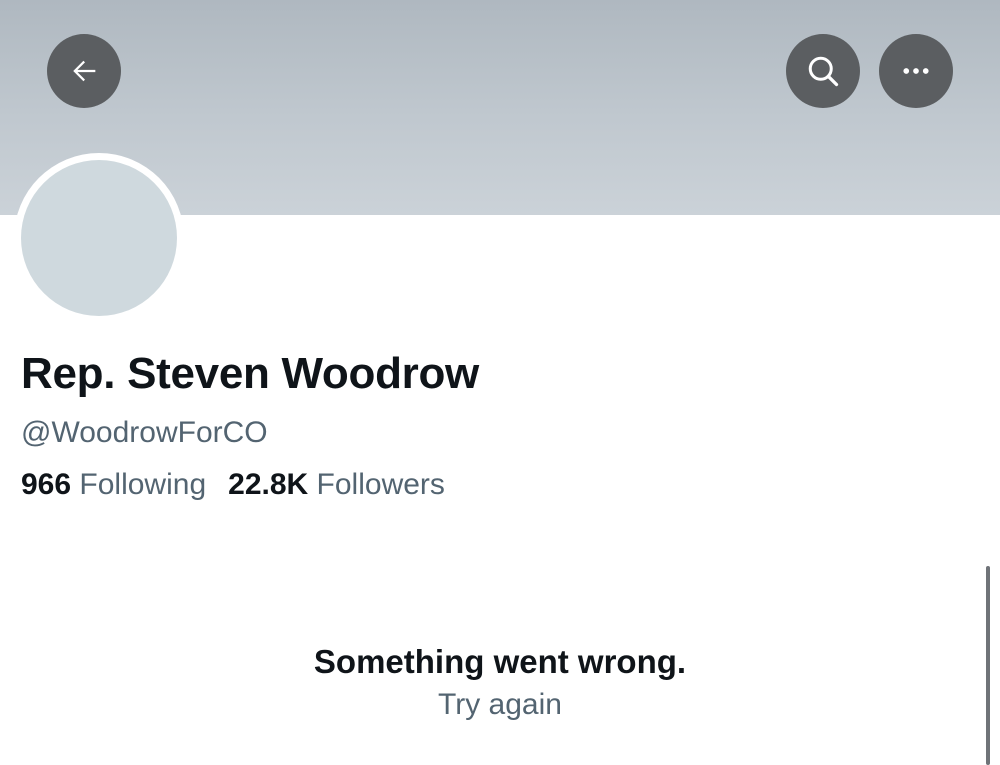  I want to click on profile-avatar, so click(99, 238).